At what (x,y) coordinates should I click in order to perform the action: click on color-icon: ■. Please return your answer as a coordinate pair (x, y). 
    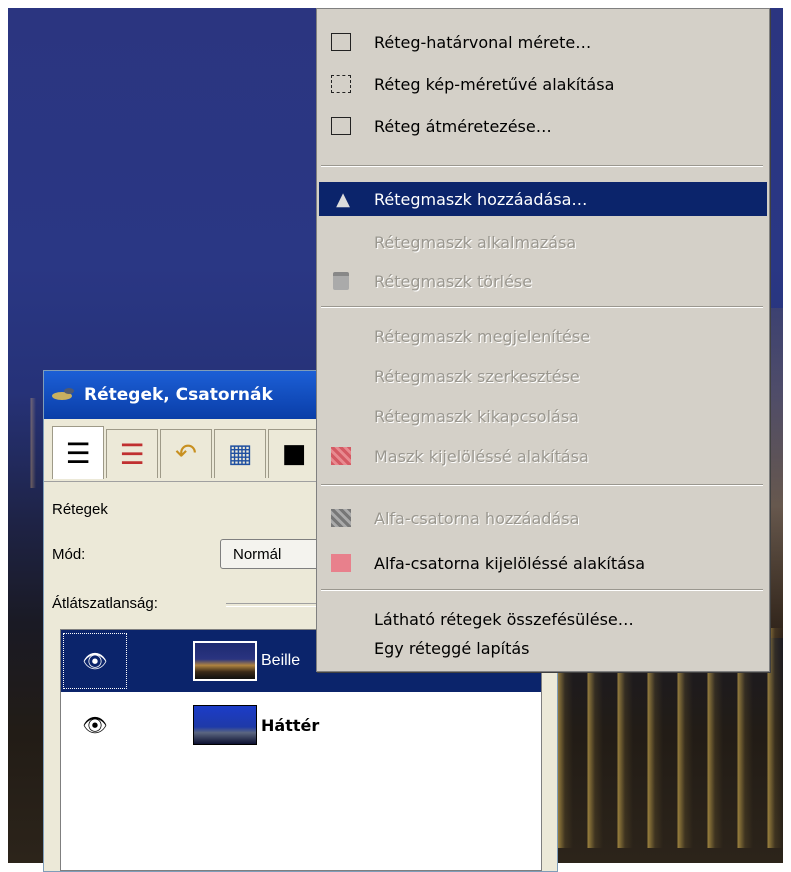
    Looking at the image, I should click on (294, 454).